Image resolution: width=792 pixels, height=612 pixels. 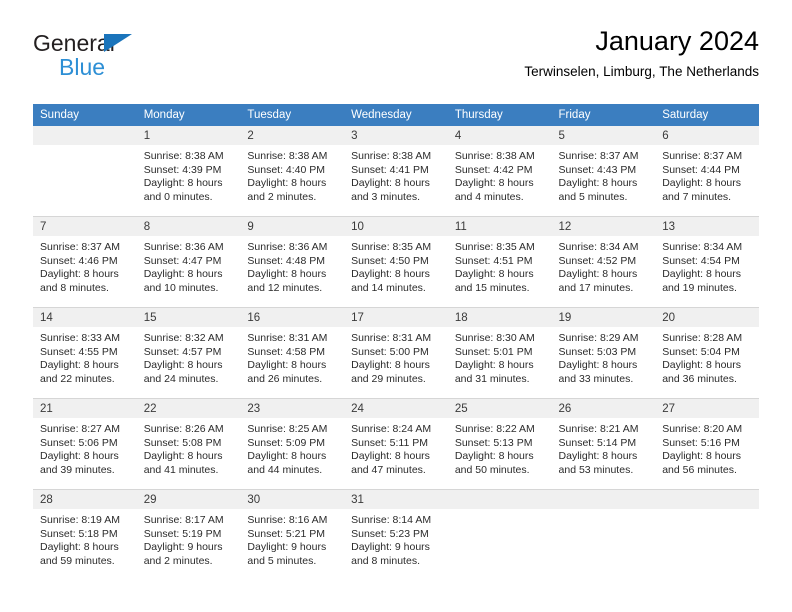 I want to click on day-number, so click(x=499, y=499).